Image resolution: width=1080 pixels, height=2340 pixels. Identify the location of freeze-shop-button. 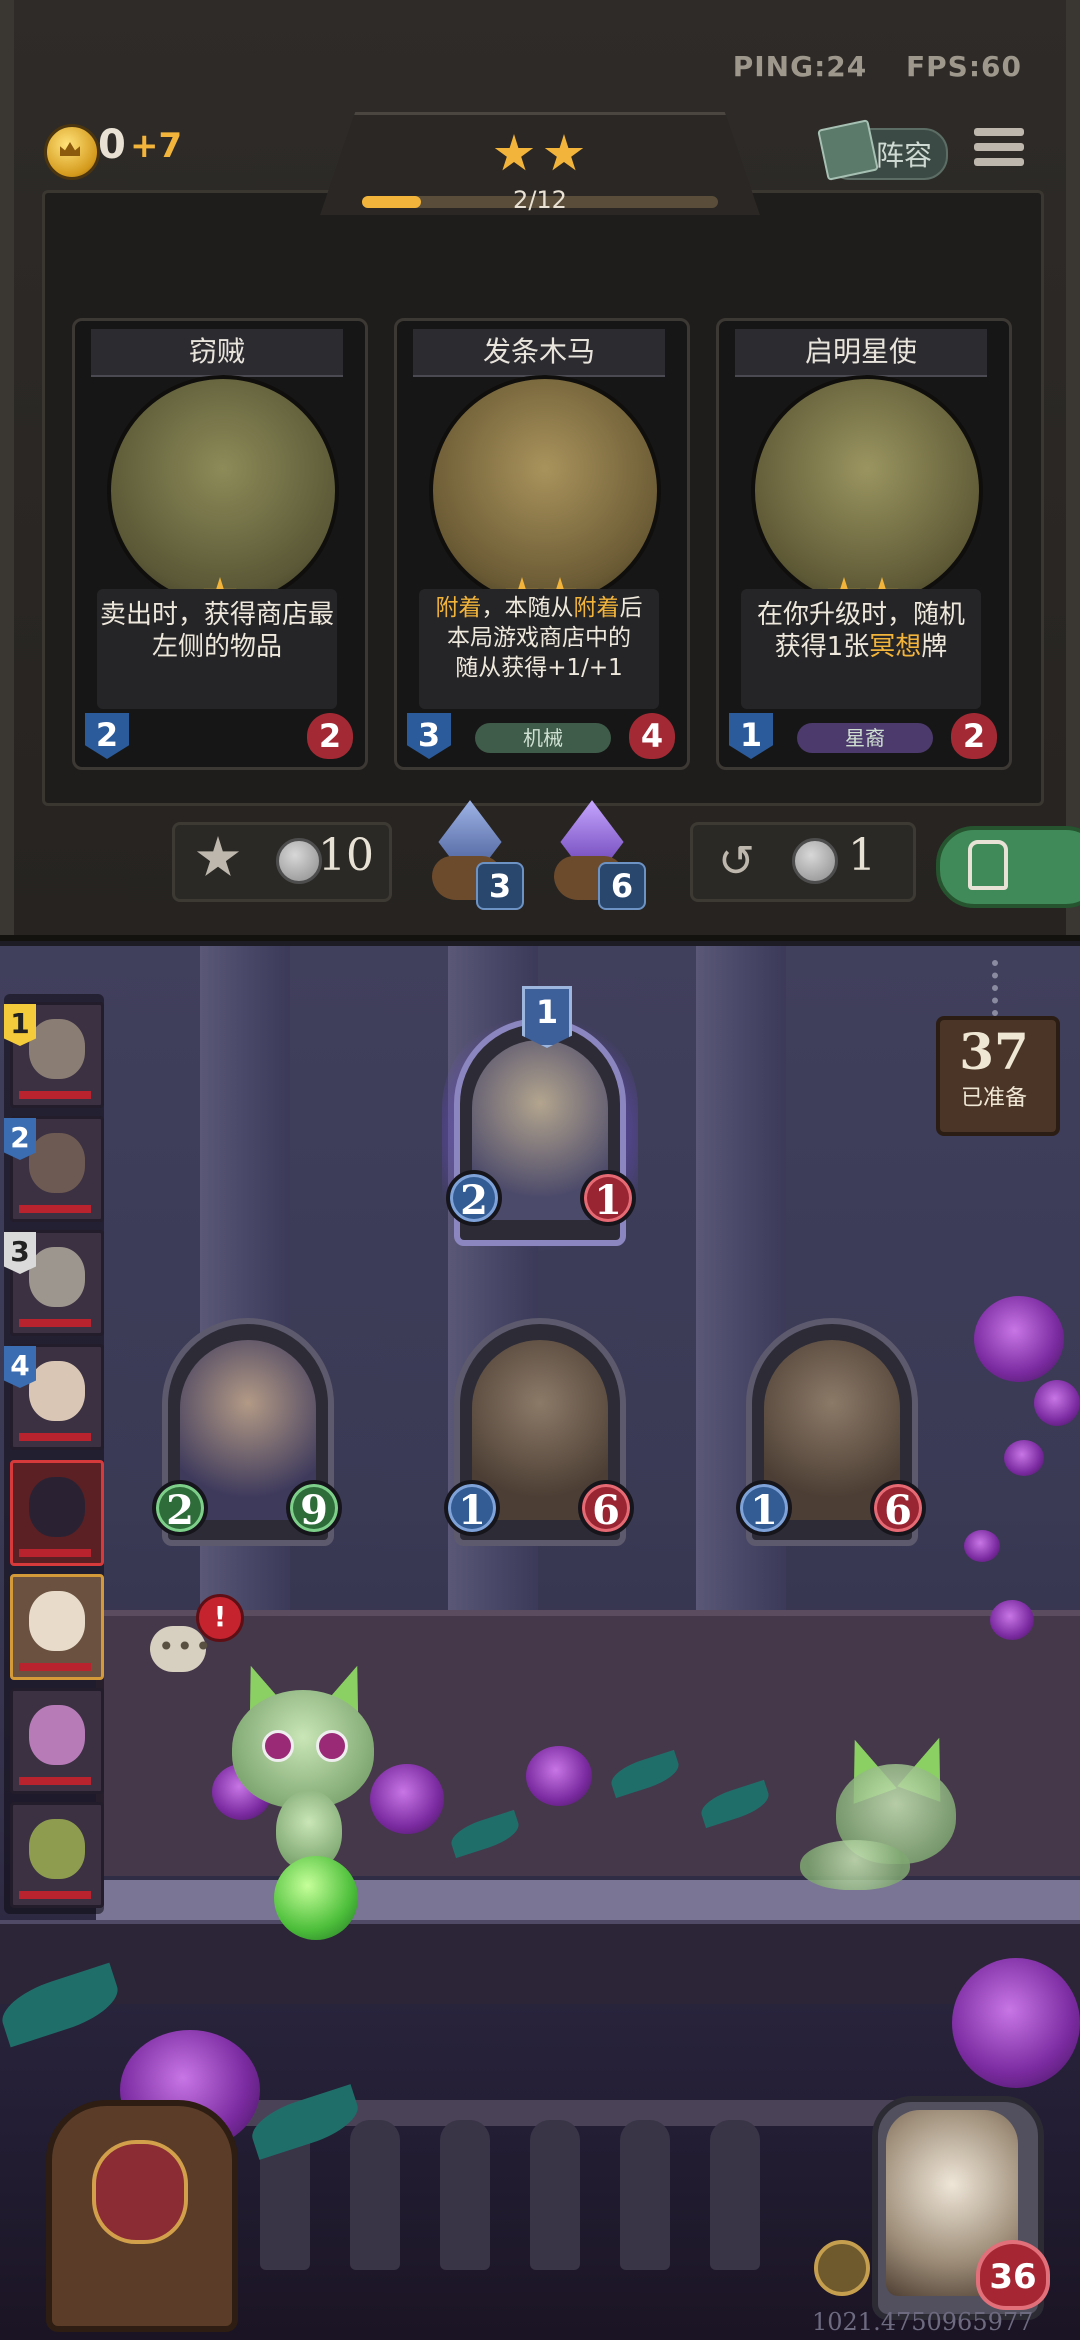
(1008, 867).